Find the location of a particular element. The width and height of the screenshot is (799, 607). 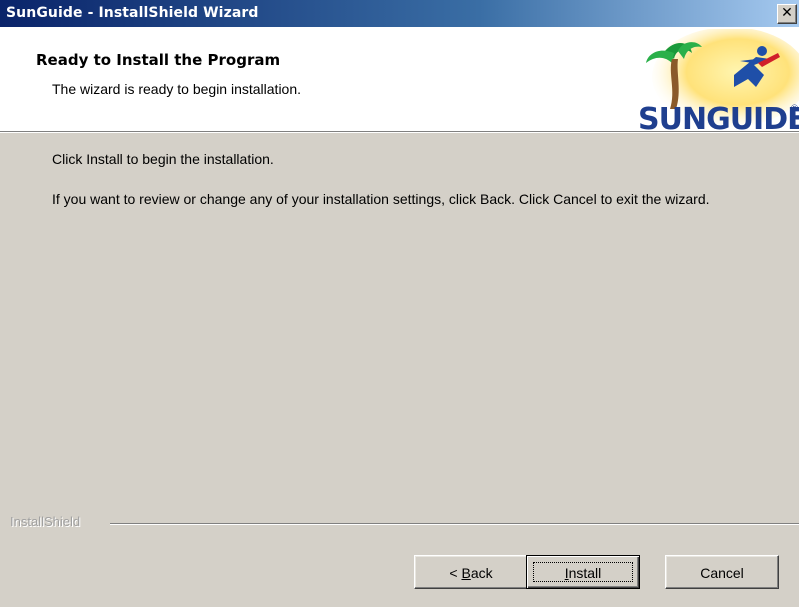

instruction-text: Click Install to begin the installation. is located at coordinates (163, 159).